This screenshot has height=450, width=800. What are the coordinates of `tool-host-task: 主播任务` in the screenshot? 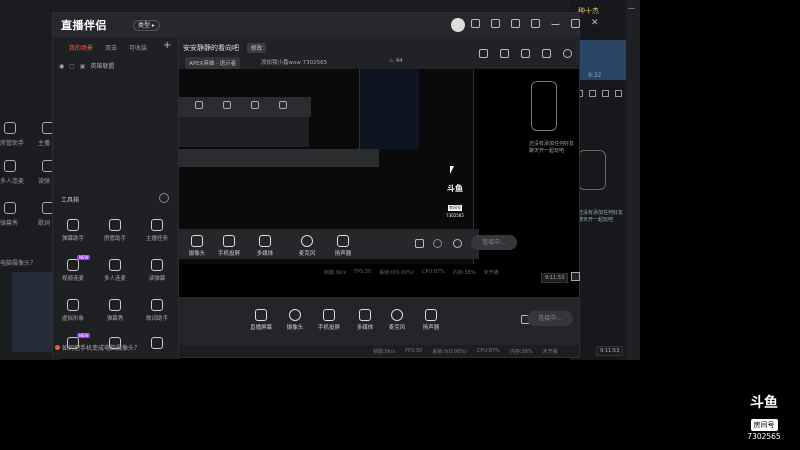 It's located at (157, 230).